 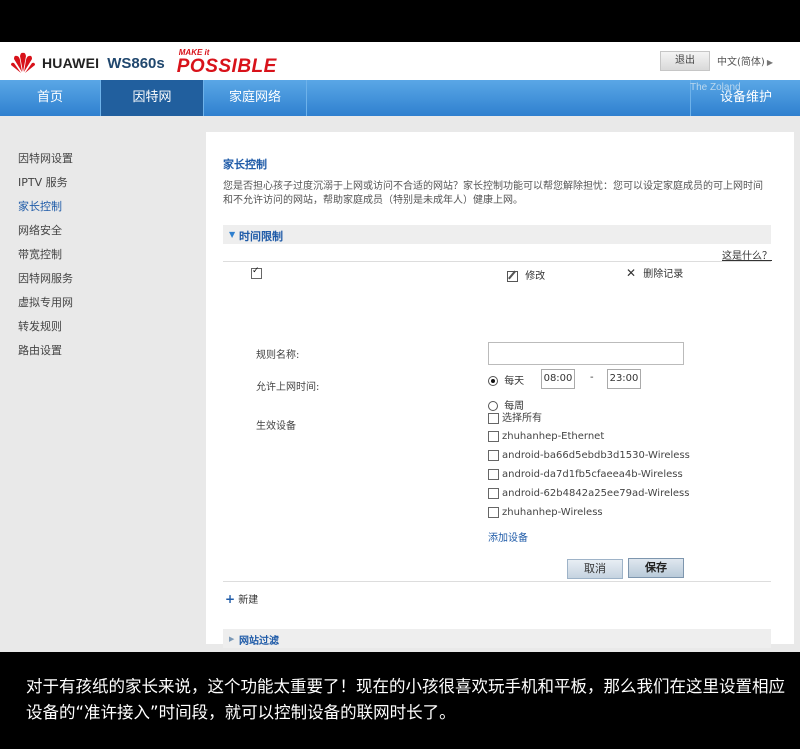 What do you see at coordinates (535, 276) in the screenshot?
I see `edit-label: 修改` at bounding box center [535, 276].